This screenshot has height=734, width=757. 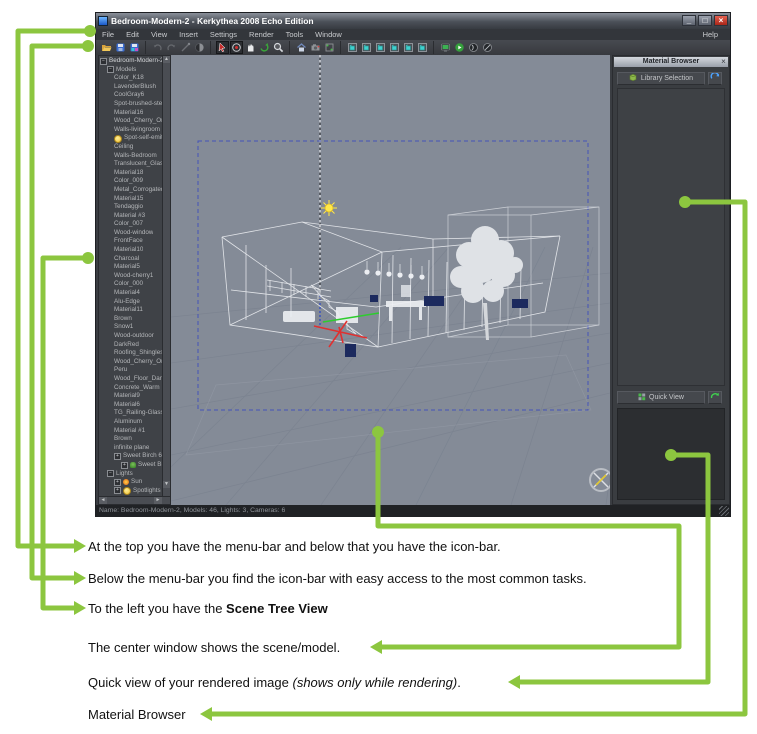 What do you see at coordinates (131, 138) in the screenshot?
I see `tree-item: Spot-self-emit` at bounding box center [131, 138].